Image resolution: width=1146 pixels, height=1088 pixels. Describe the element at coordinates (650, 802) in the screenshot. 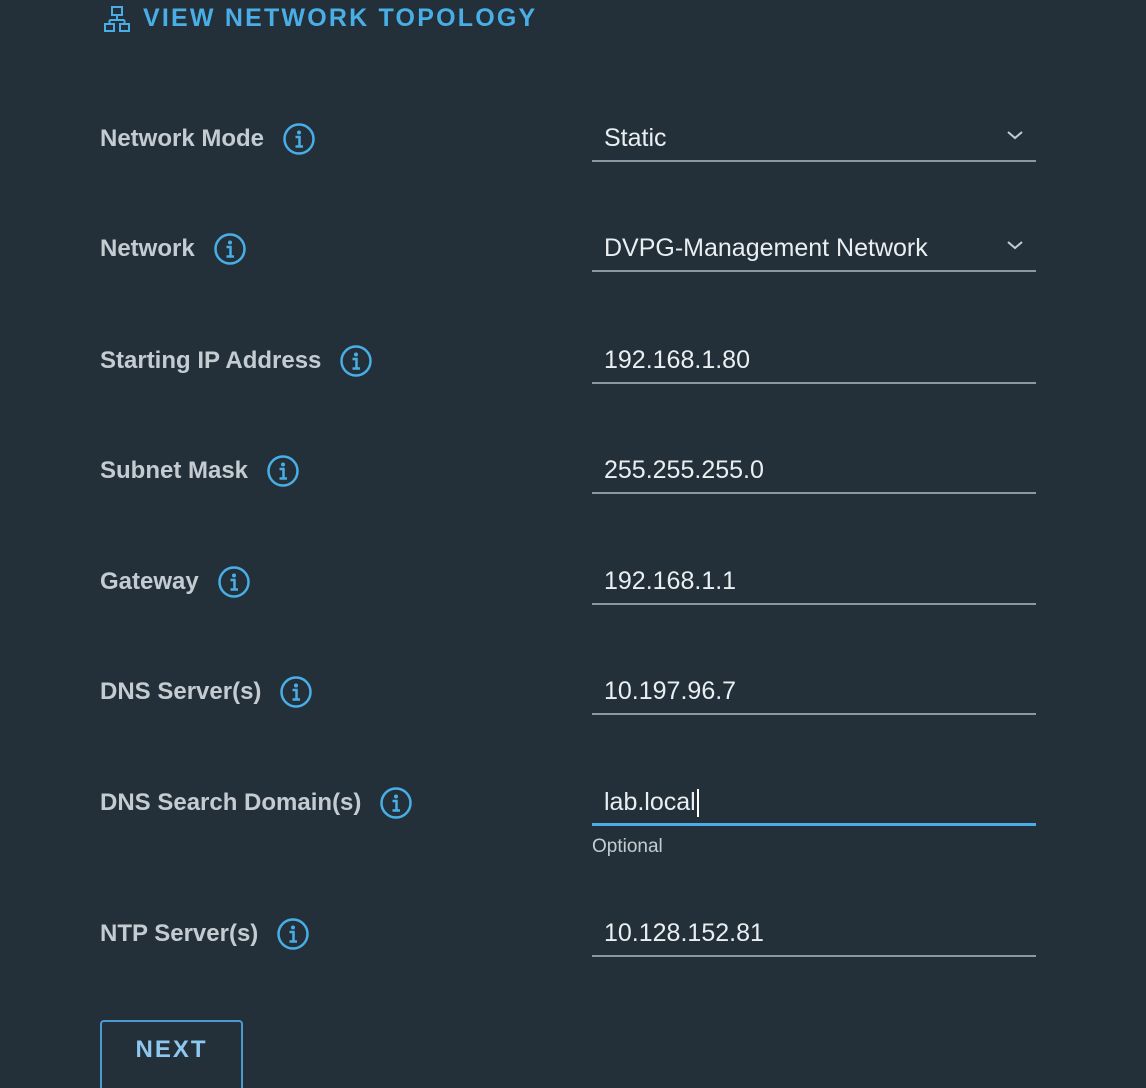

I see `dns-search-domains-value: lab.local` at that location.